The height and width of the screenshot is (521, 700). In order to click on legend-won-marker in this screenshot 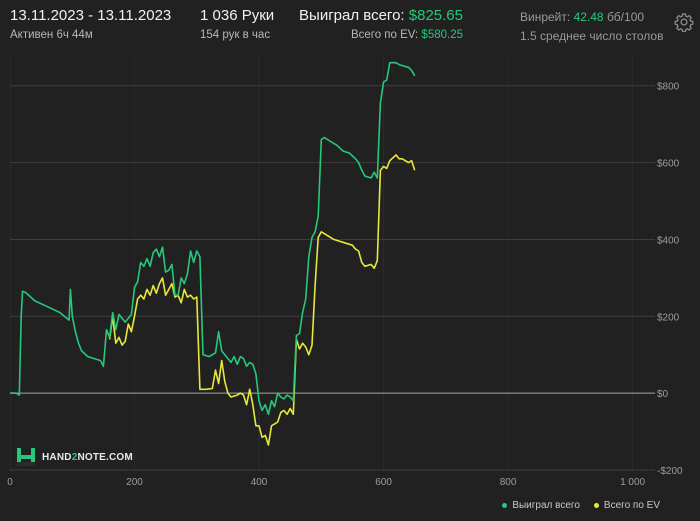, I will do `click(505, 505)`.